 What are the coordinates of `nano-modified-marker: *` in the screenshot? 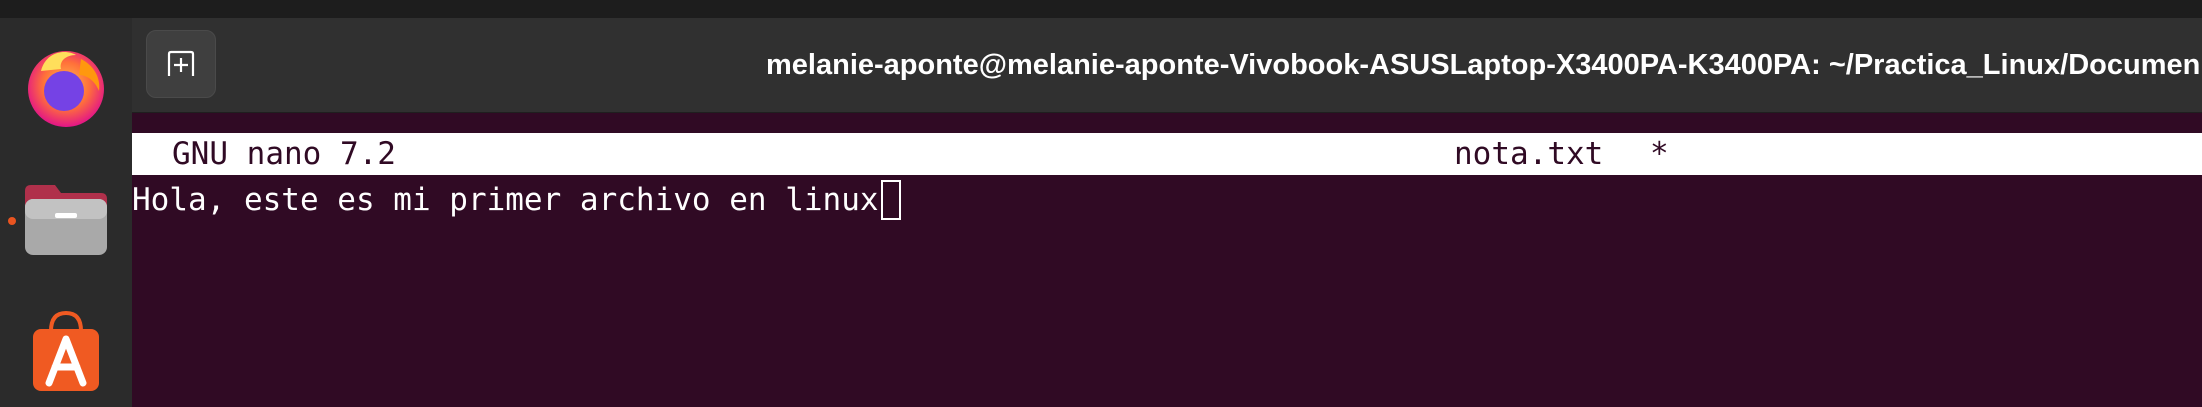 It's located at (1659, 154).